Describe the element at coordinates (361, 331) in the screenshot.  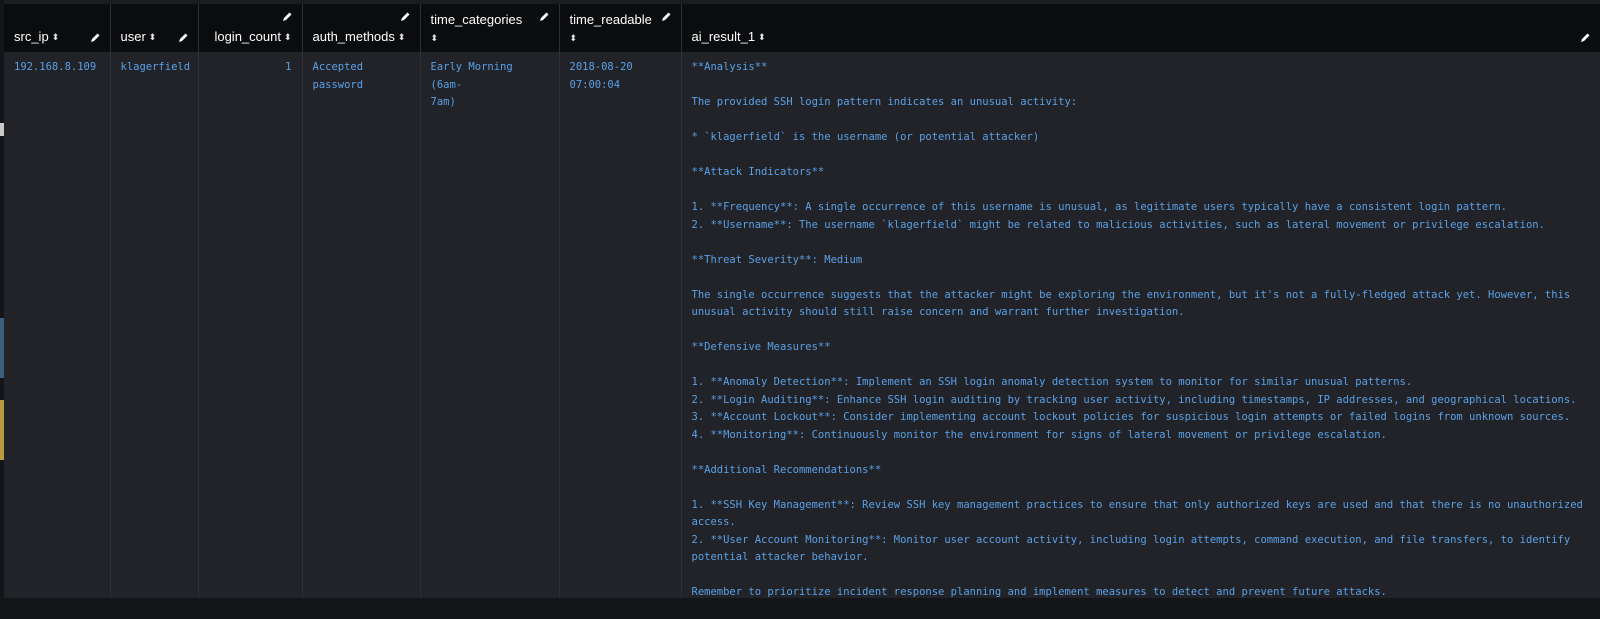
I see `cell-auth-methods: Accepted password` at that location.